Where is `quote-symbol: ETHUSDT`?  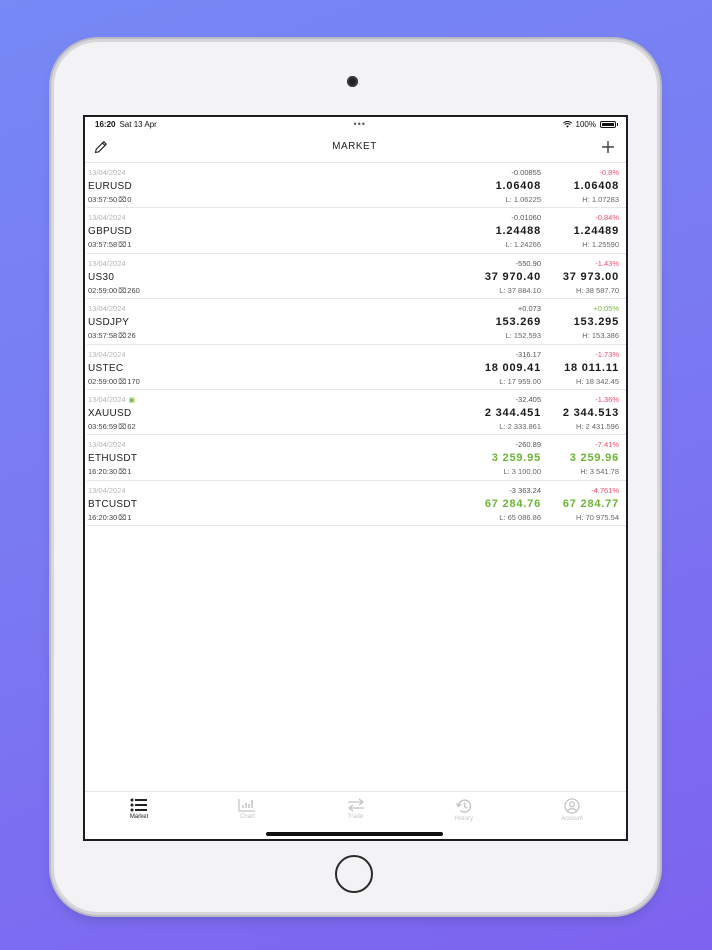 quote-symbol: ETHUSDT is located at coordinates (113, 459).